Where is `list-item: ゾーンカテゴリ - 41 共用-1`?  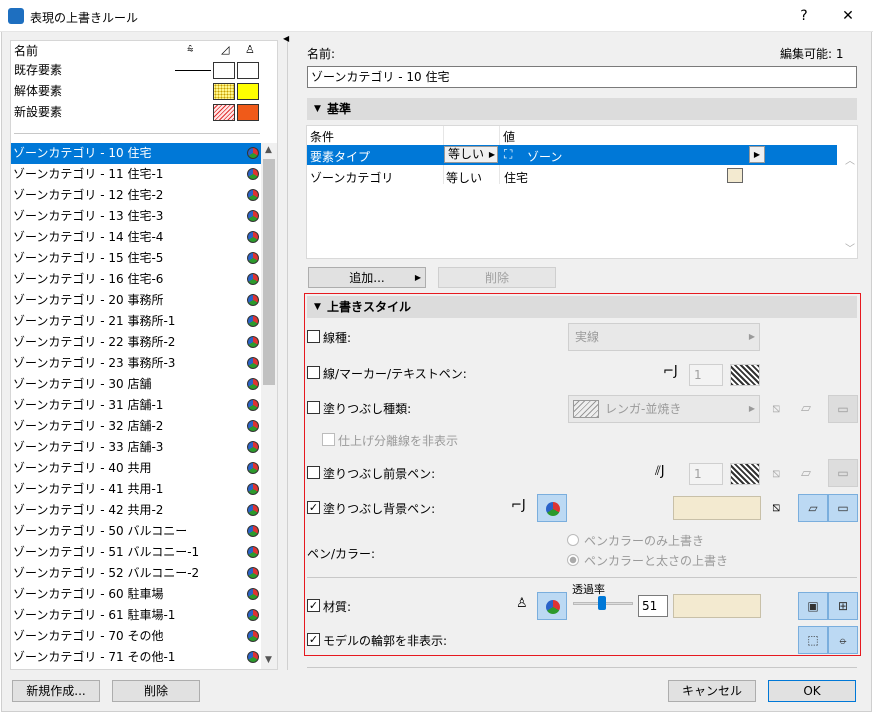 list-item: ゾーンカテゴリ - 41 共用-1 is located at coordinates (136, 489).